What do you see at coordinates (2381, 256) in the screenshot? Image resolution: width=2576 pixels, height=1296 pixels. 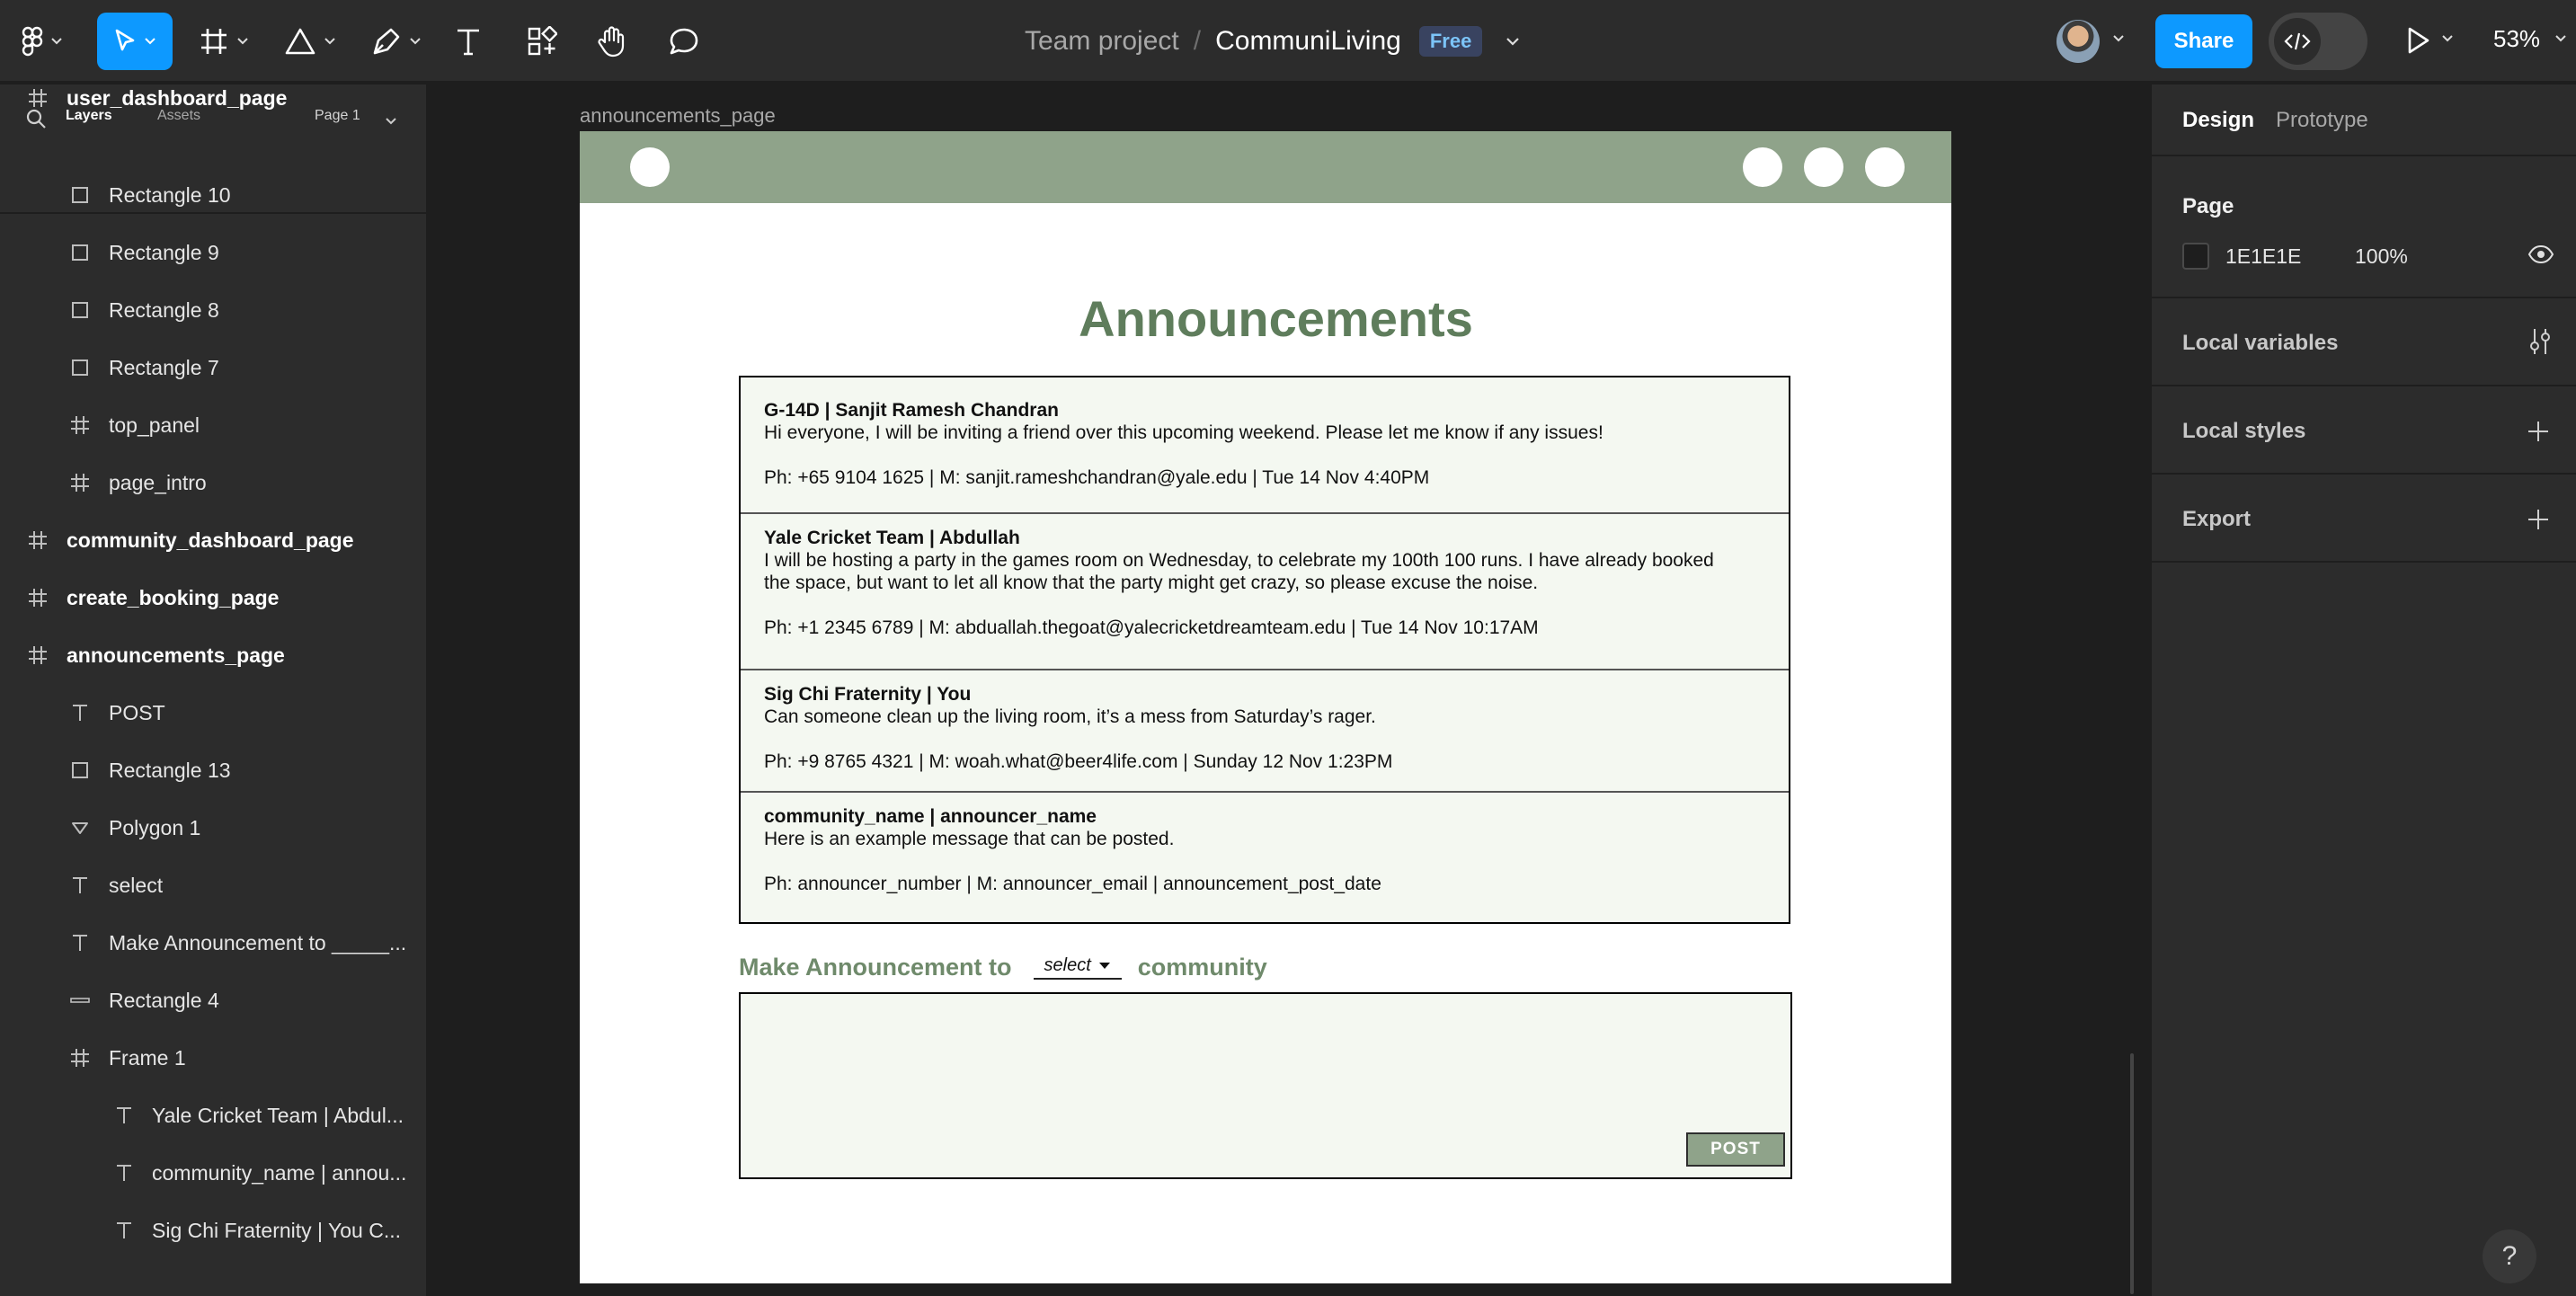 I see `page-opacity: 100%` at bounding box center [2381, 256].